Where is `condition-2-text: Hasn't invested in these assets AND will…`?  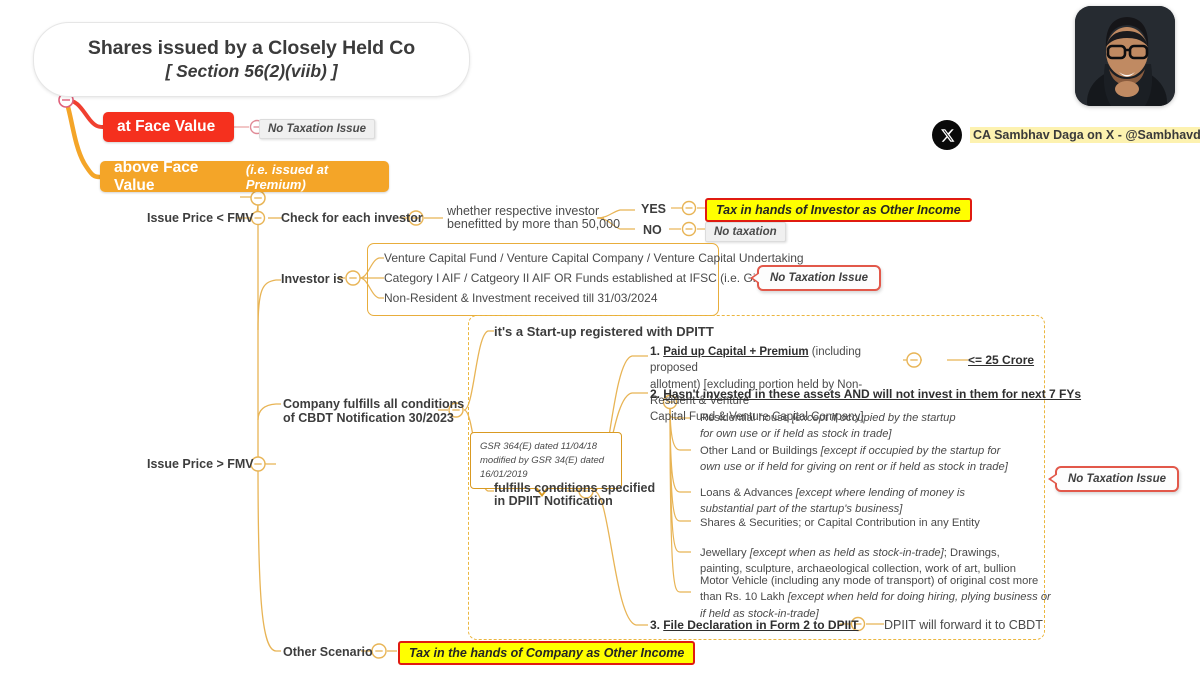
condition-2-text: Hasn't invested in these assets AND will… is located at coordinates (872, 394).